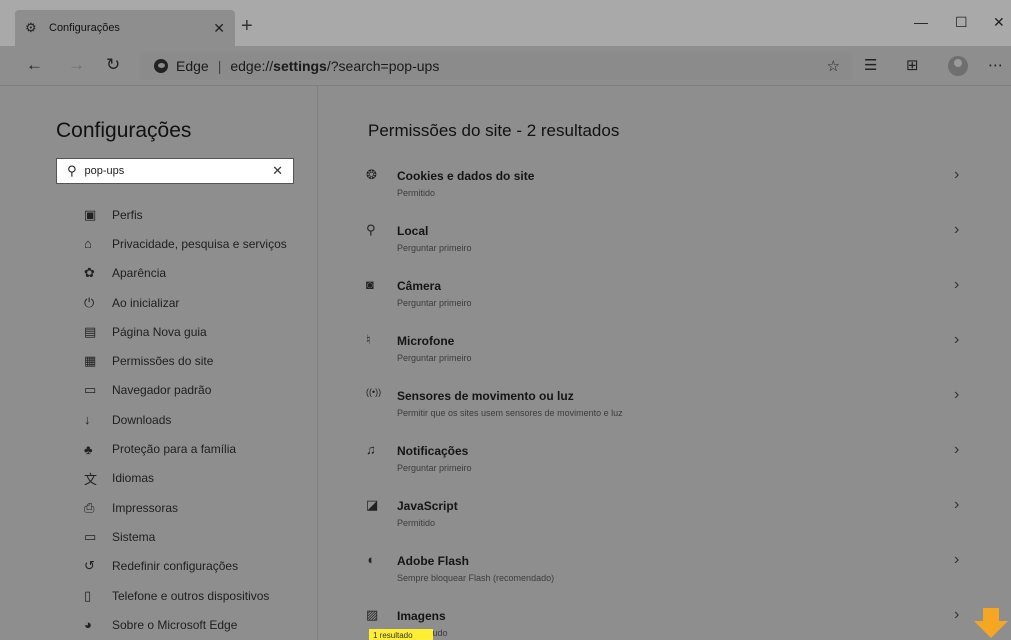 This screenshot has height=640, width=1011. What do you see at coordinates (185, 360) in the screenshot?
I see `sidebar-item-site-permissions: ▦ Permissões do site` at bounding box center [185, 360].